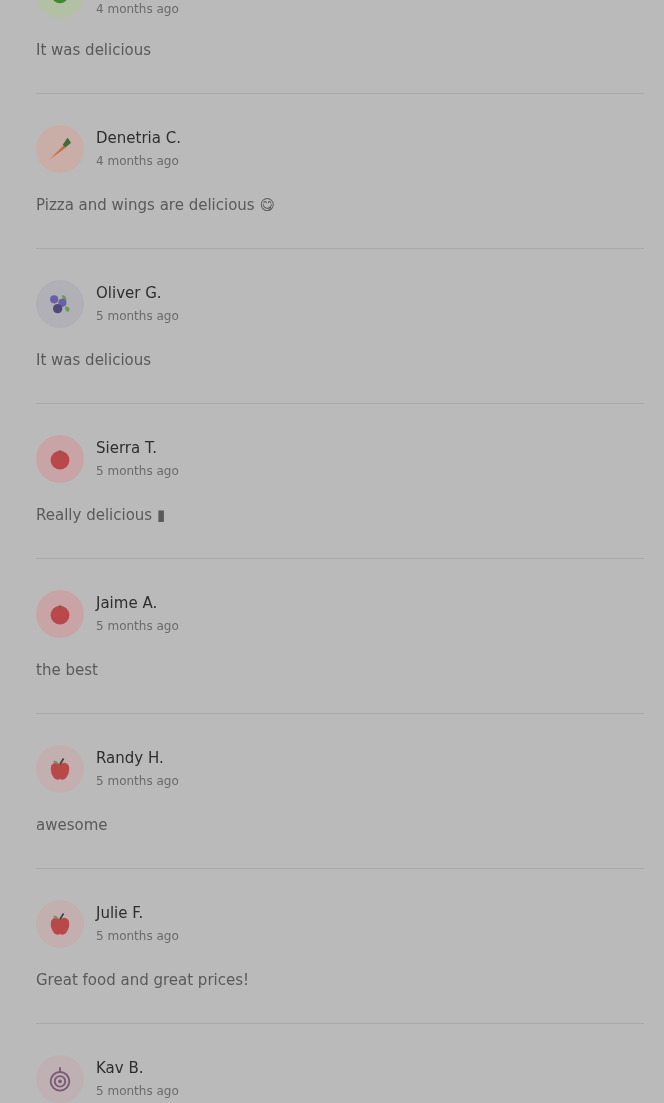 The width and height of the screenshot is (664, 1103). I want to click on review-comment: Pizza and wings are delicious 😋, so click(156, 205).